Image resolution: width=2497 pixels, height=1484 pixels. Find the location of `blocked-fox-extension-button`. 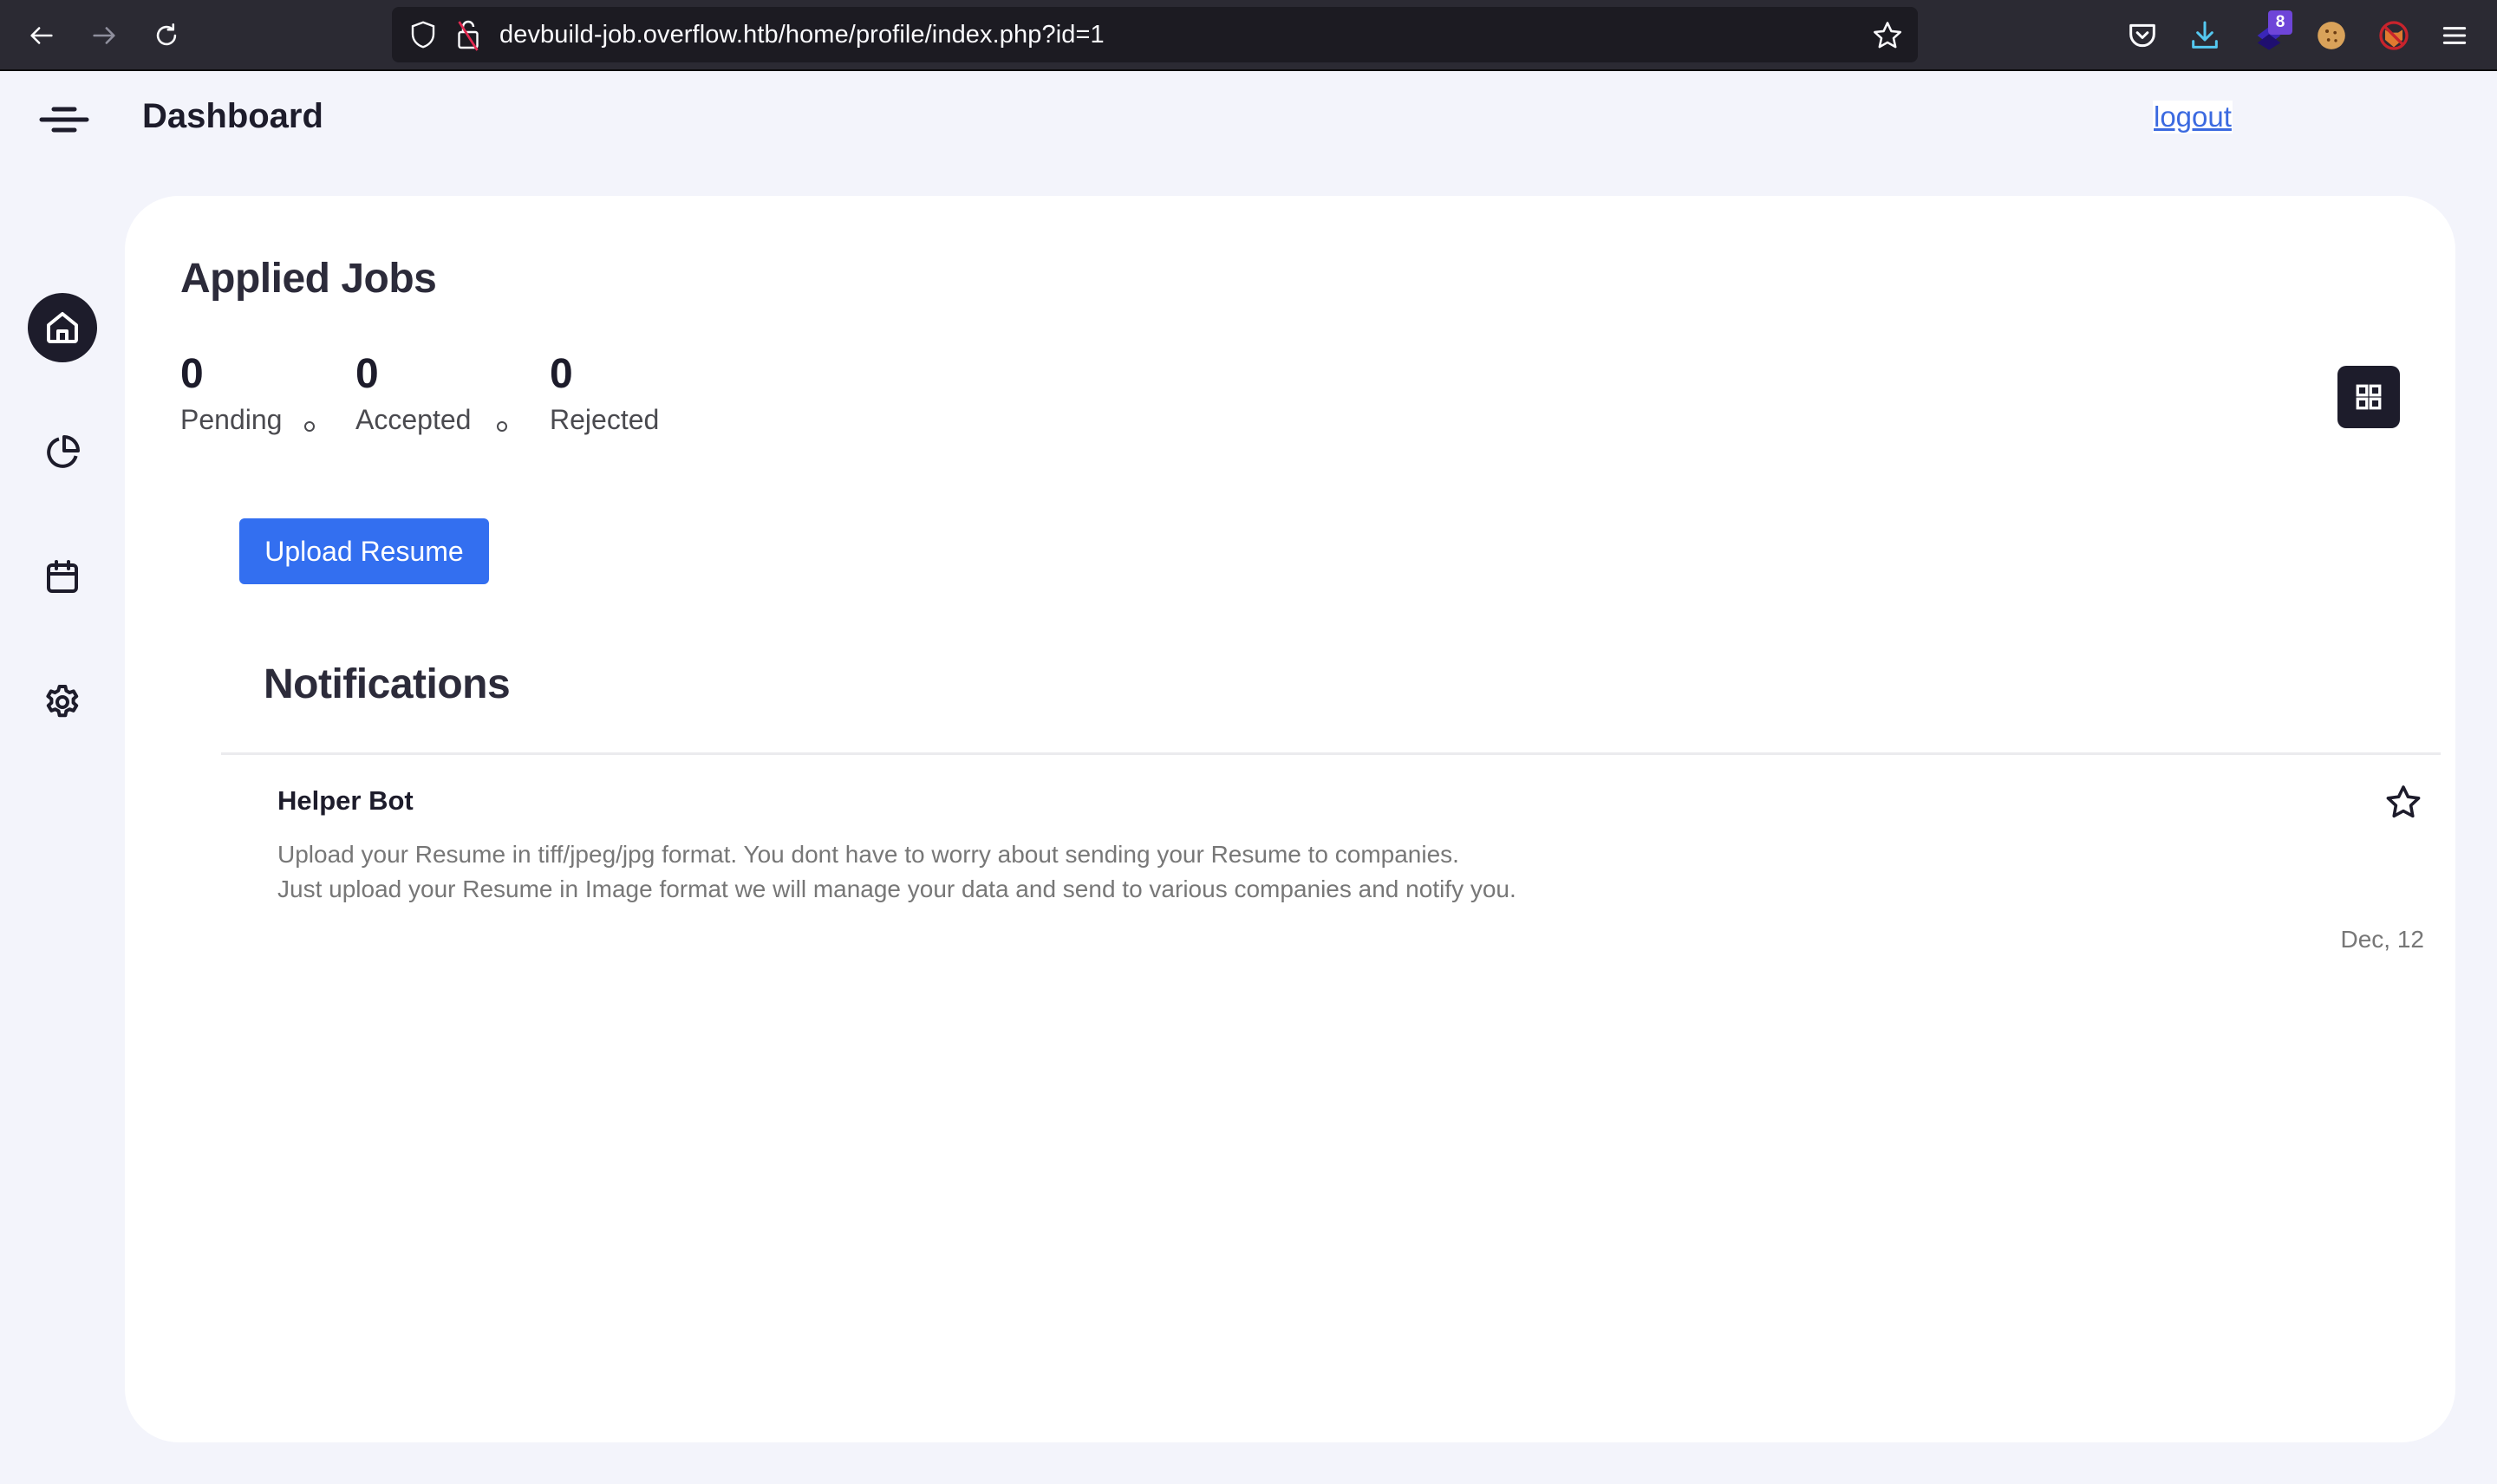

blocked-fox-extension-button is located at coordinates (2394, 35).